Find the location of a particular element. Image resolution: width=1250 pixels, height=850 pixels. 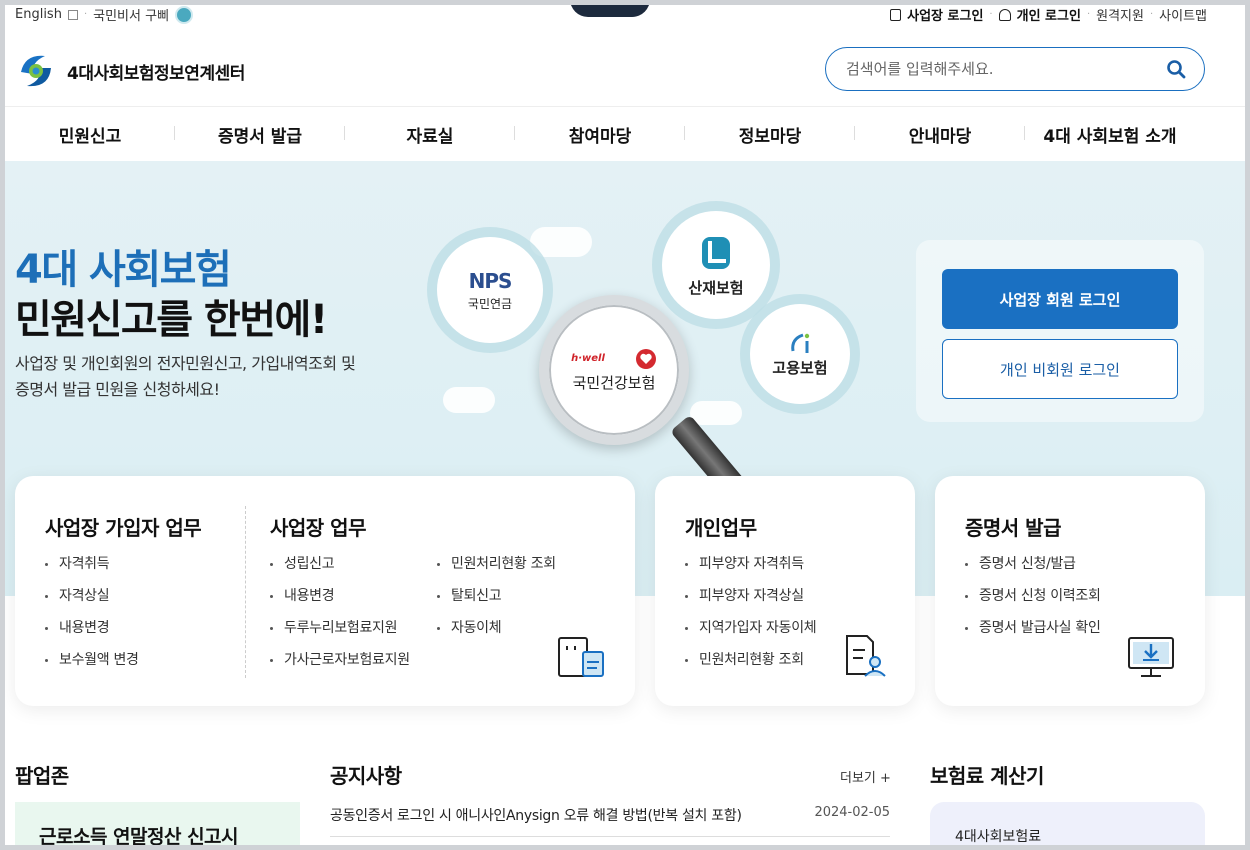

building-icon is located at coordinates (896, 14).